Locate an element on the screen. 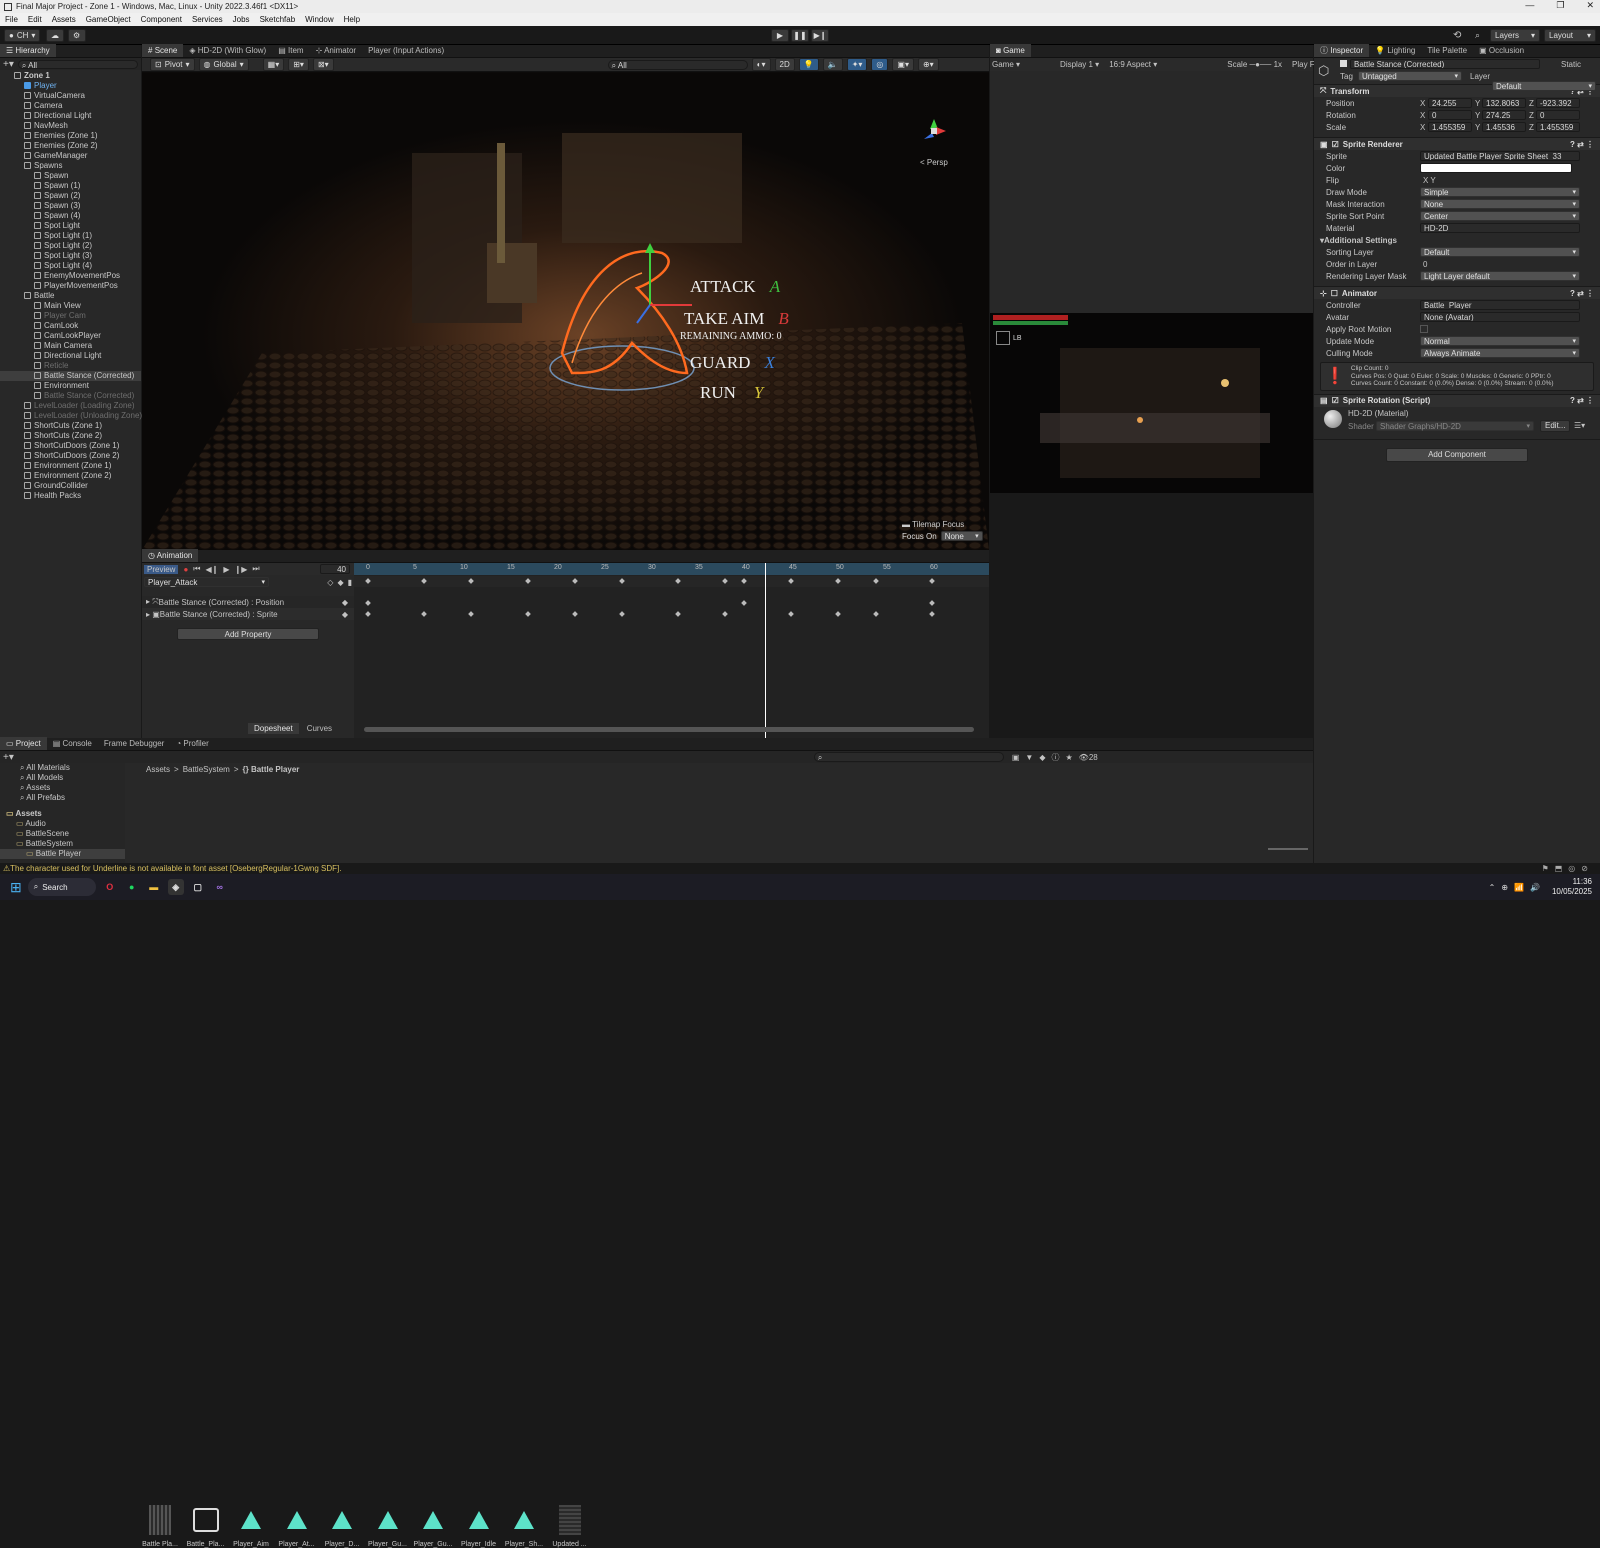  menu-services: Services is located at coordinates (207, 19).